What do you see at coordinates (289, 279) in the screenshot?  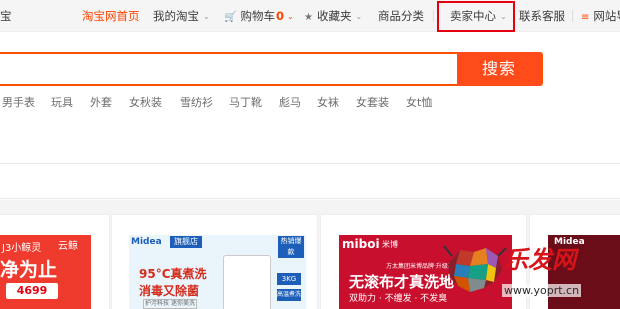 I see `promo-badge: 3KG` at bounding box center [289, 279].